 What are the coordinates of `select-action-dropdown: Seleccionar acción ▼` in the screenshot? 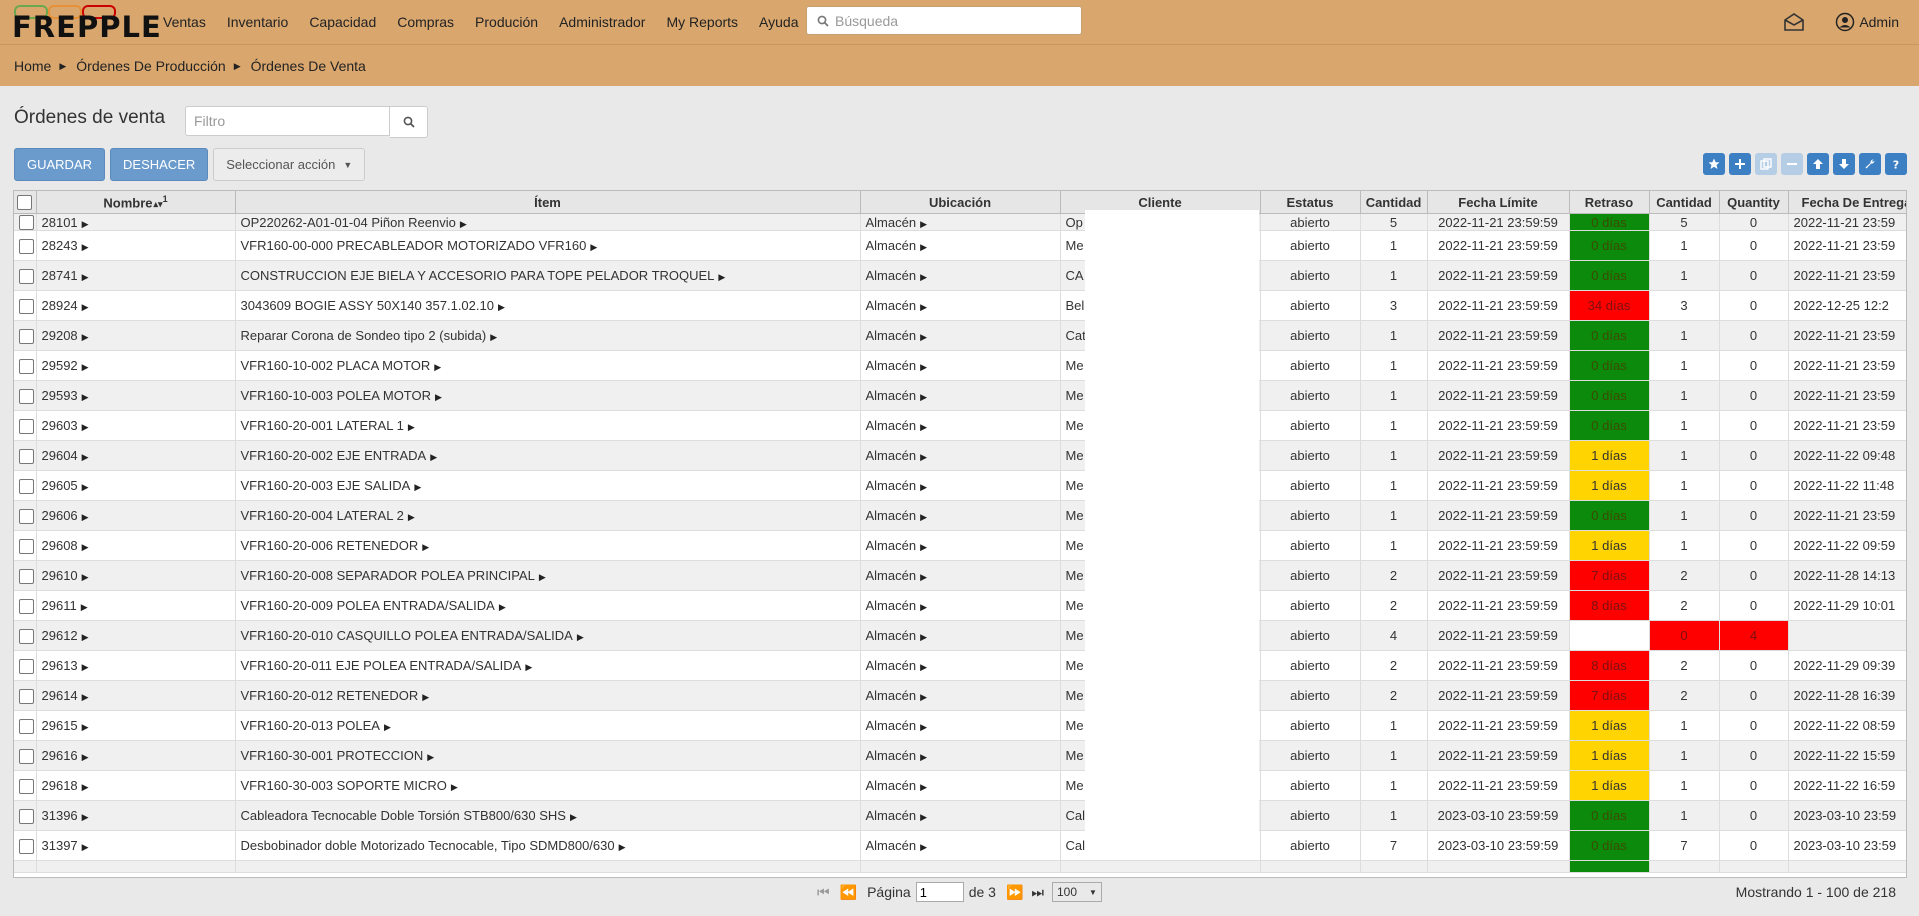 It's located at (289, 164).